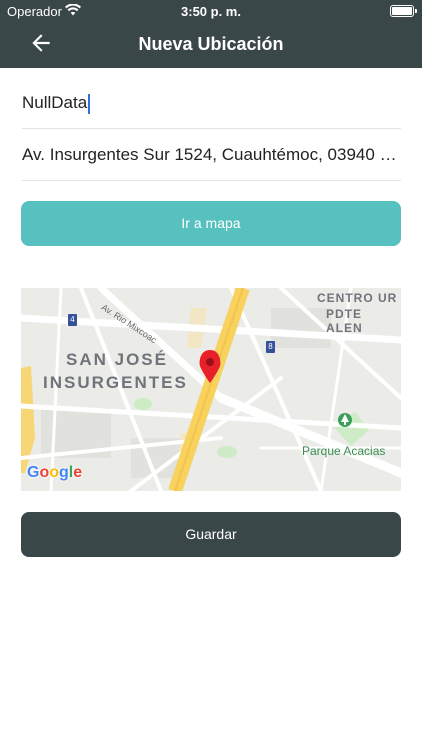 Image resolution: width=422 pixels, height=750 pixels. I want to click on page-title: Nueva Ubicación, so click(211, 44).